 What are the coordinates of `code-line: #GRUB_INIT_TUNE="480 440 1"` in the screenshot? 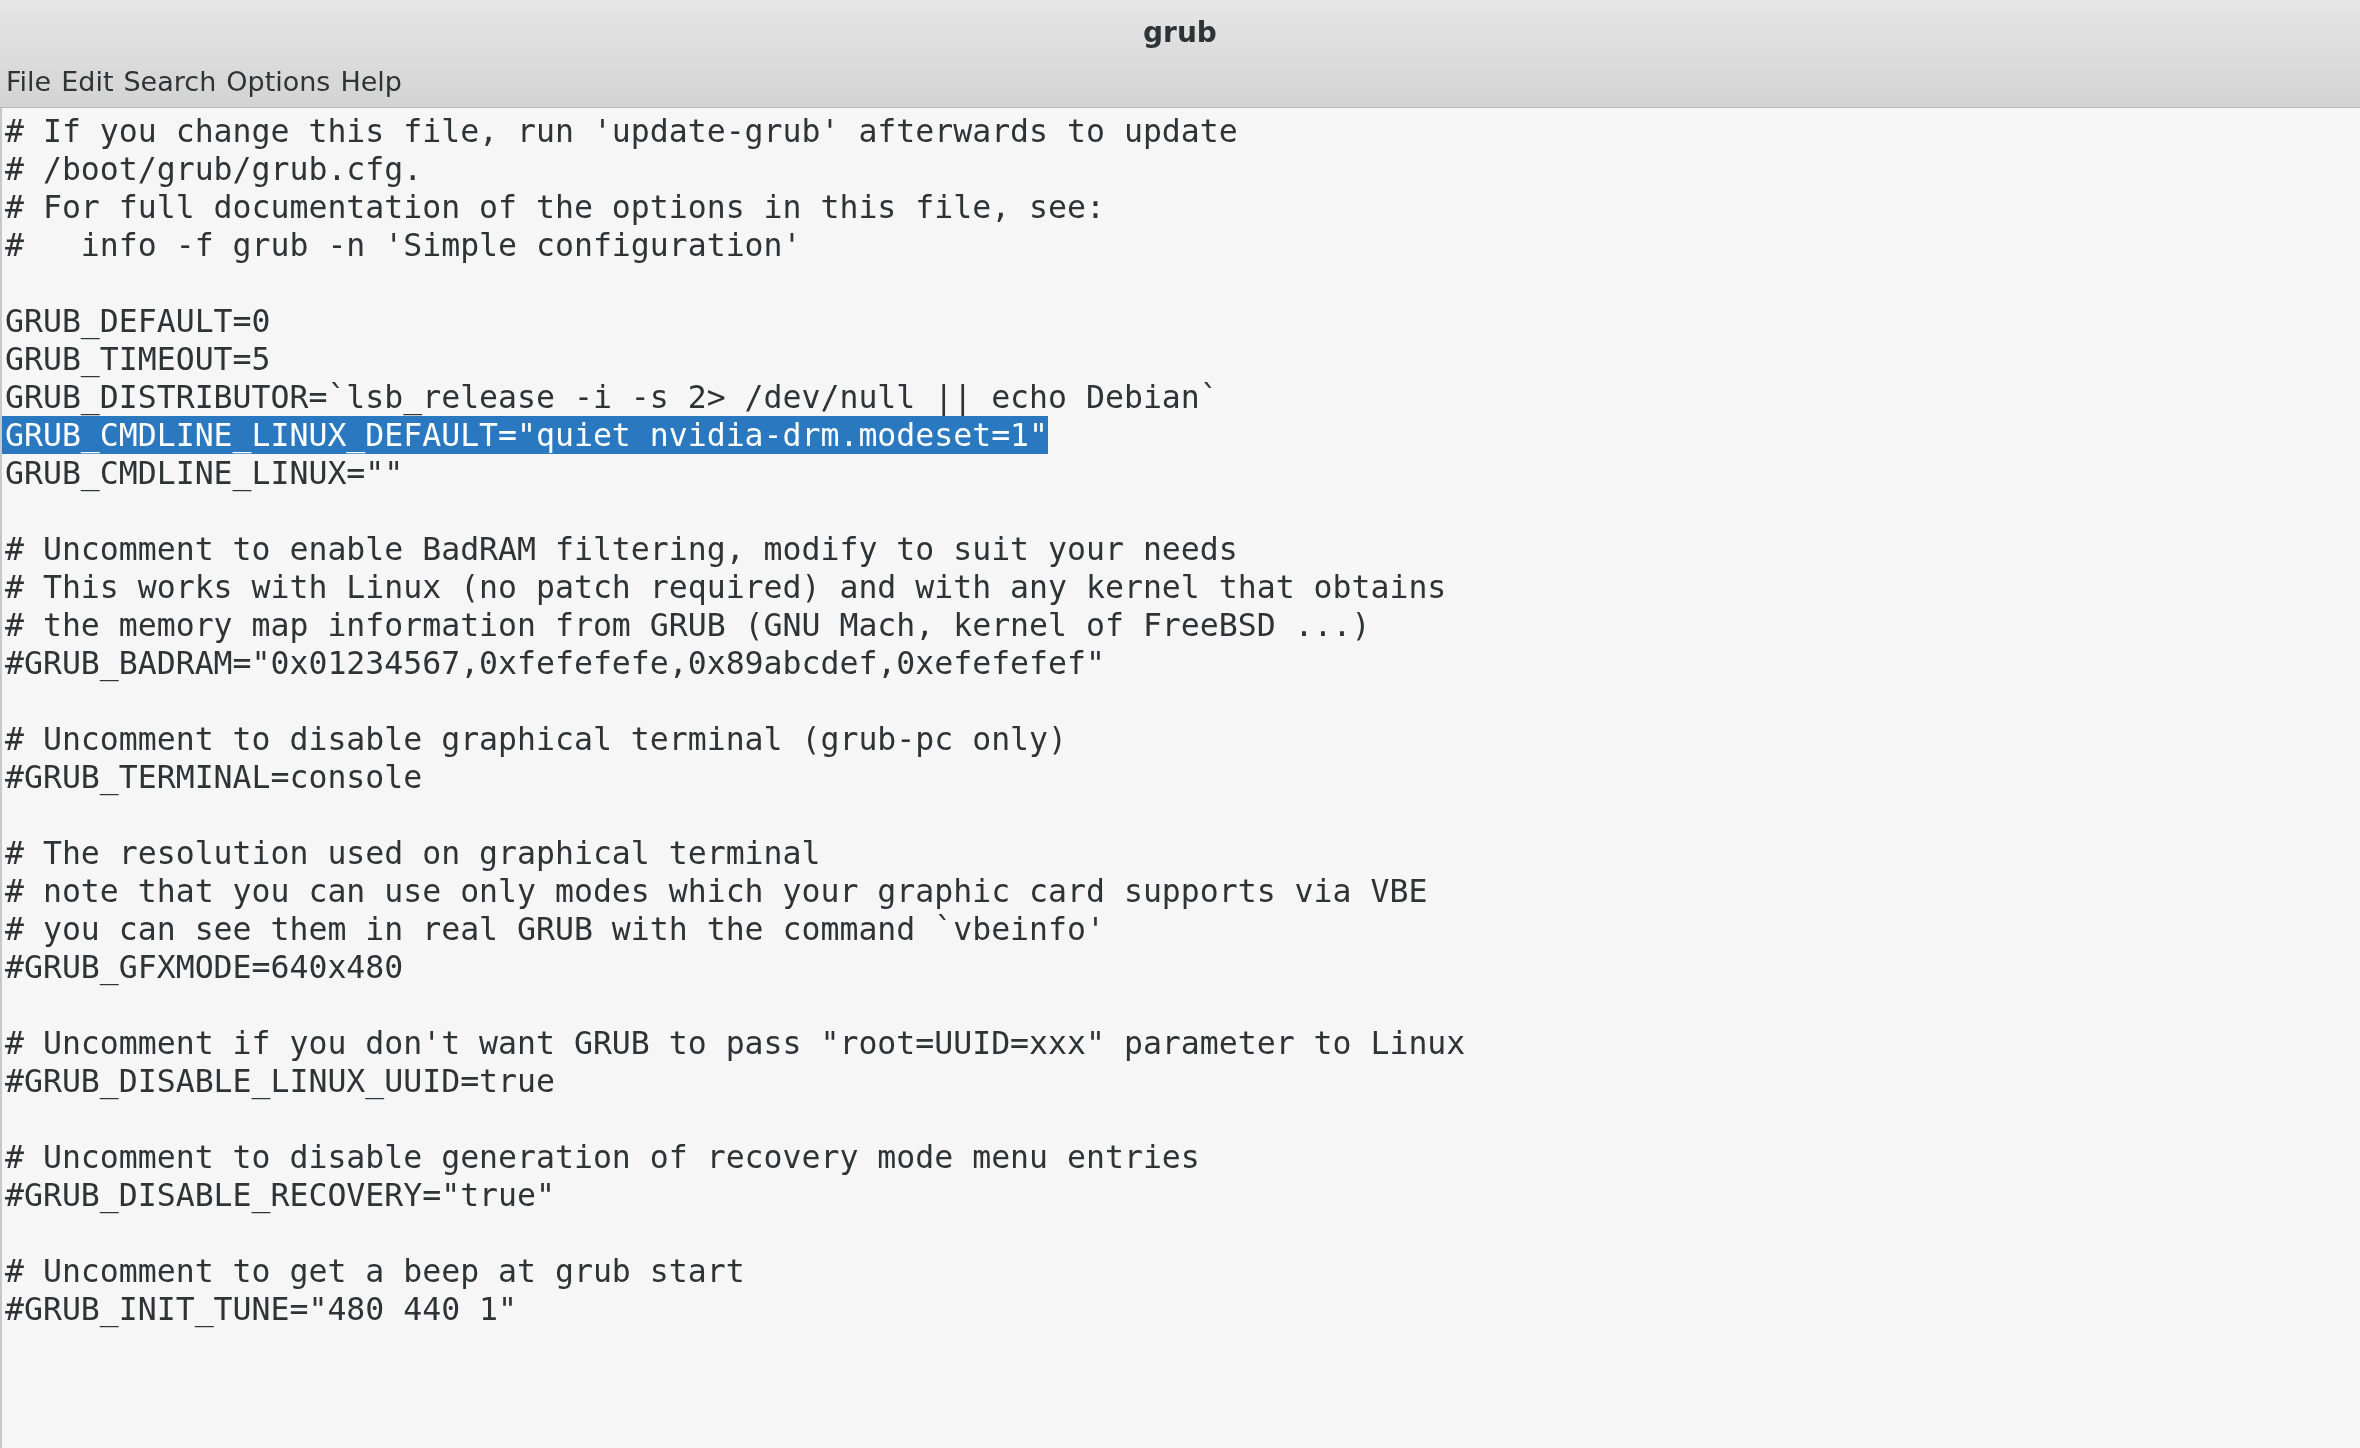 It's located at (261, 1309).